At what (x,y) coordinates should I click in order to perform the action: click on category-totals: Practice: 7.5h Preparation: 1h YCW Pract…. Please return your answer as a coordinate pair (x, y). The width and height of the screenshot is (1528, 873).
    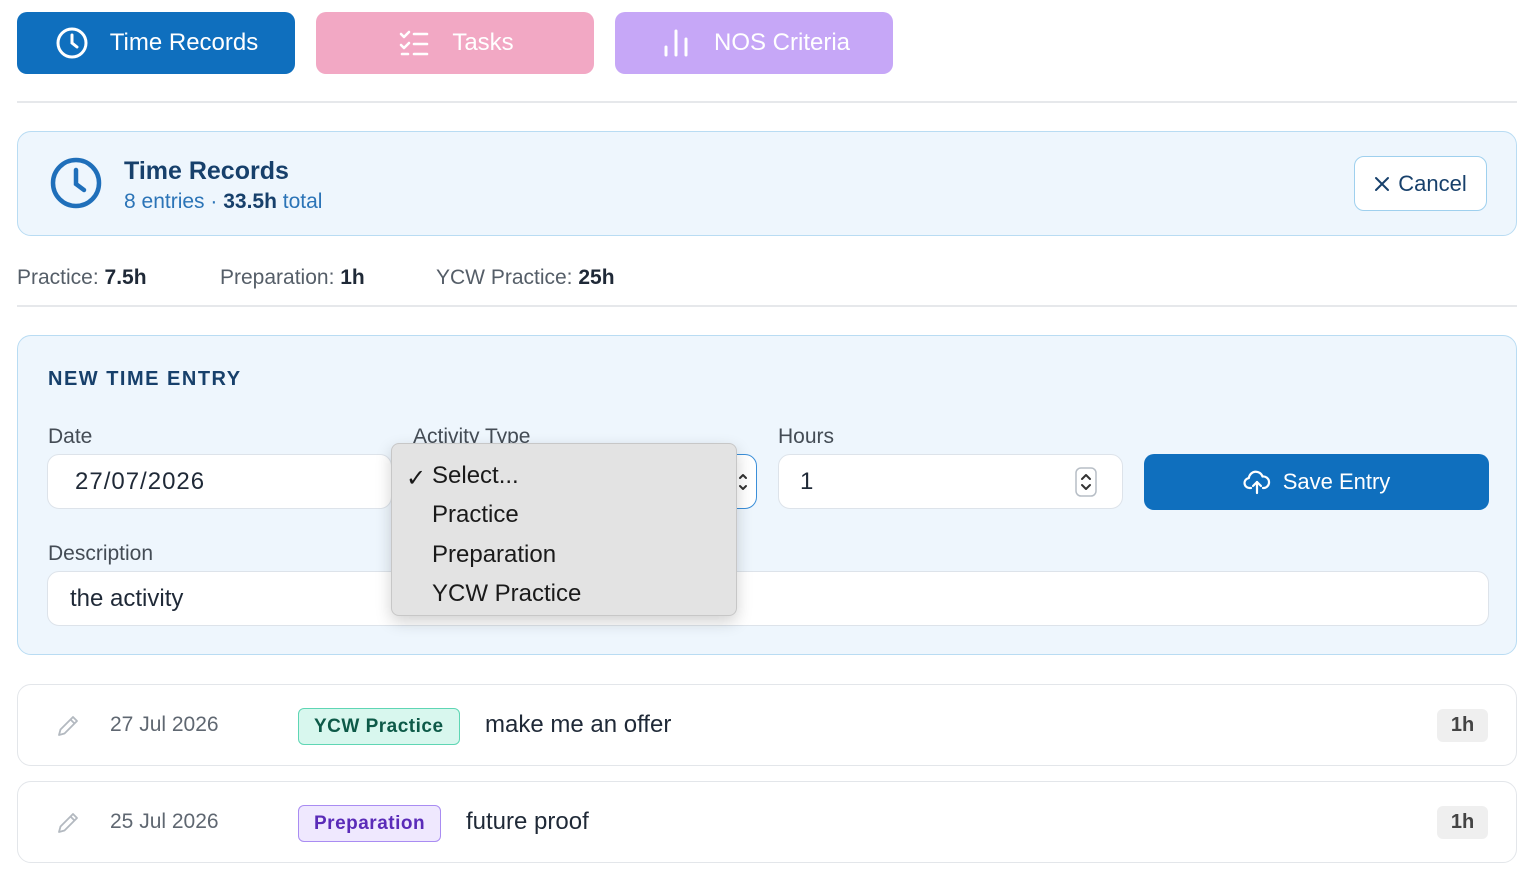
    Looking at the image, I should click on (316, 278).